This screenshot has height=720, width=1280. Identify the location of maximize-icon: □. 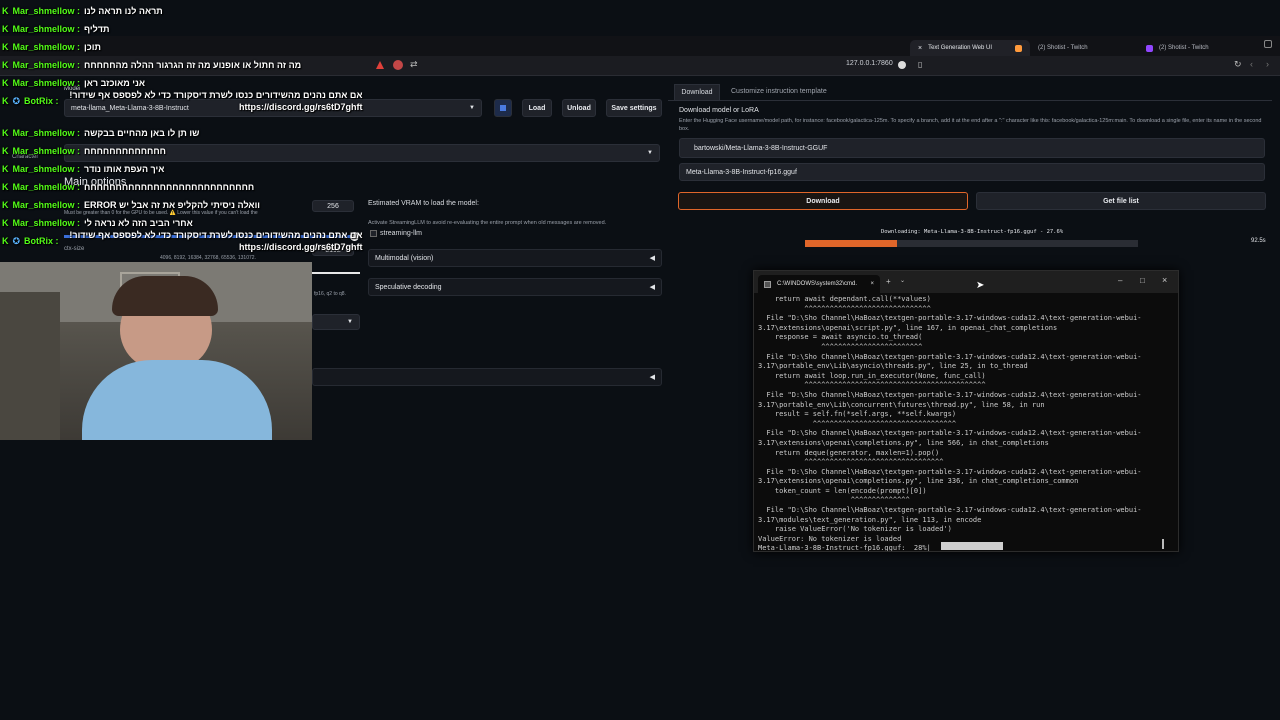
(1142, 280).